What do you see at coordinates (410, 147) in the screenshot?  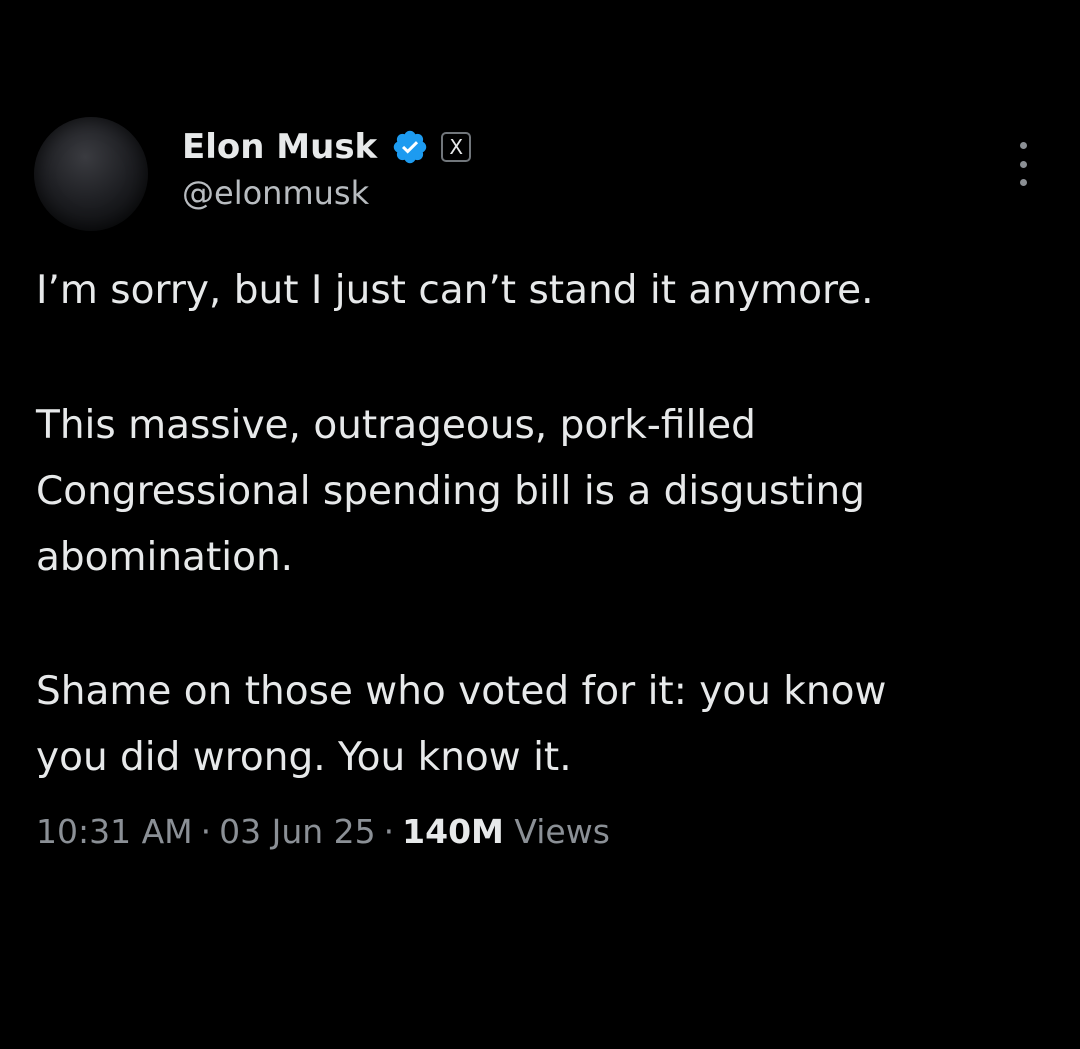 I see `verified-badge-icon` at bounding box center [410, 147].